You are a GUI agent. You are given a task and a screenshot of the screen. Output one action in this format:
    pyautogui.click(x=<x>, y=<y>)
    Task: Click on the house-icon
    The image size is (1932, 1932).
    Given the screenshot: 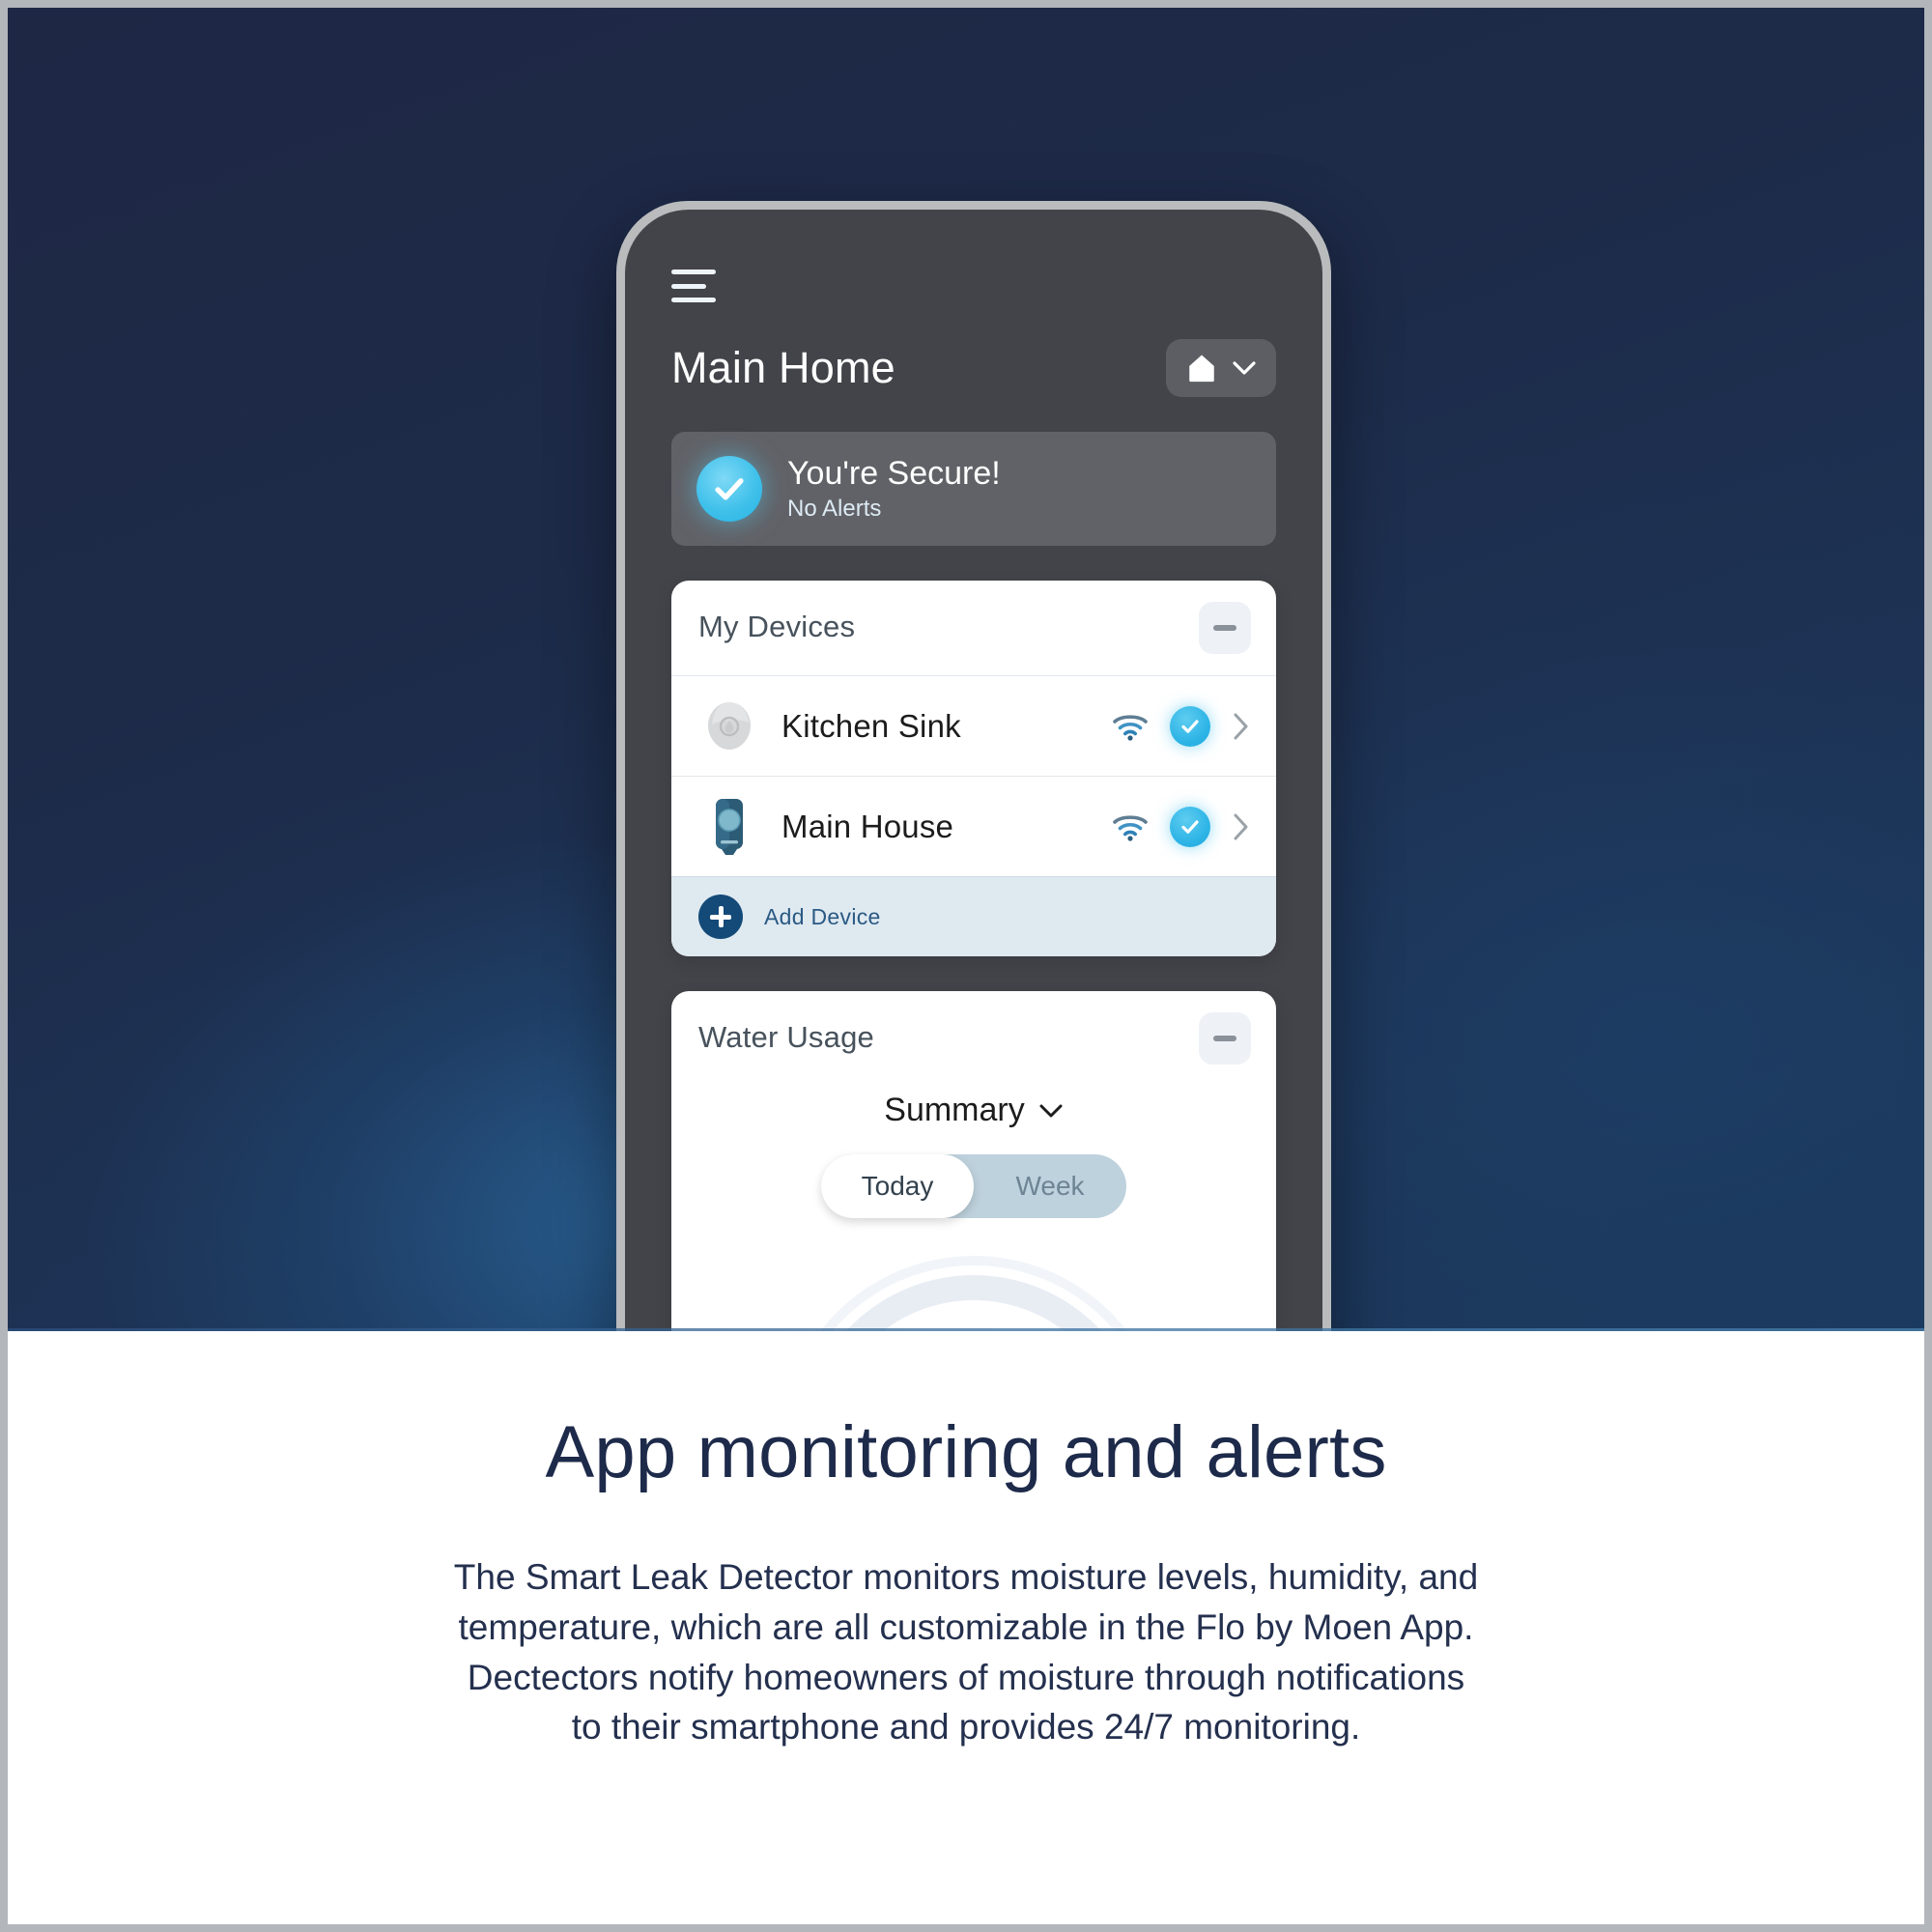 What is the action you would take?
    pyautogui.click(x=1201, y=368)
    